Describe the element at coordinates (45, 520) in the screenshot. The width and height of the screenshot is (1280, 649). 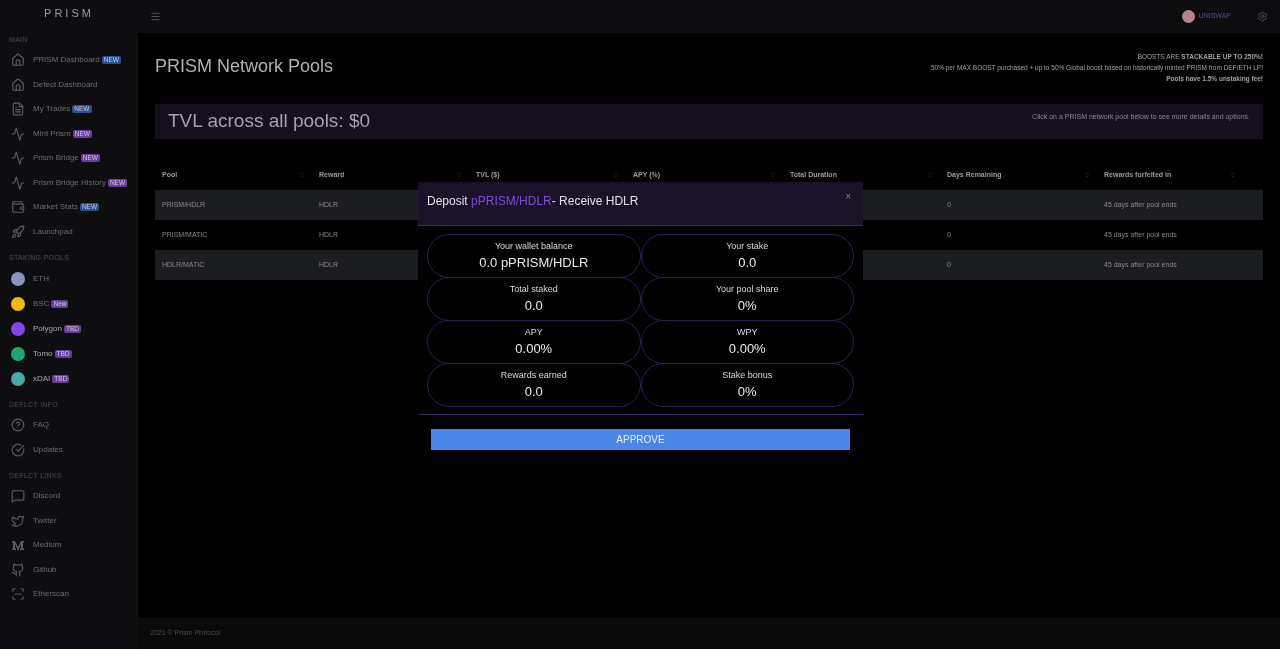
I see `sidebar-item-label: Twitter` at that location.